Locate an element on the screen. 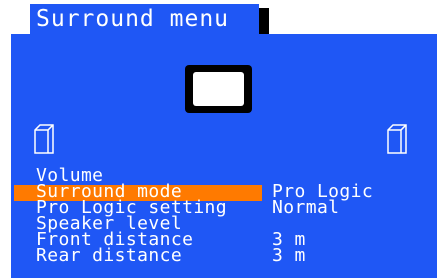 This screenshot has width=437, height=278. speaker-left-icon is located at coordinates (44, 139).